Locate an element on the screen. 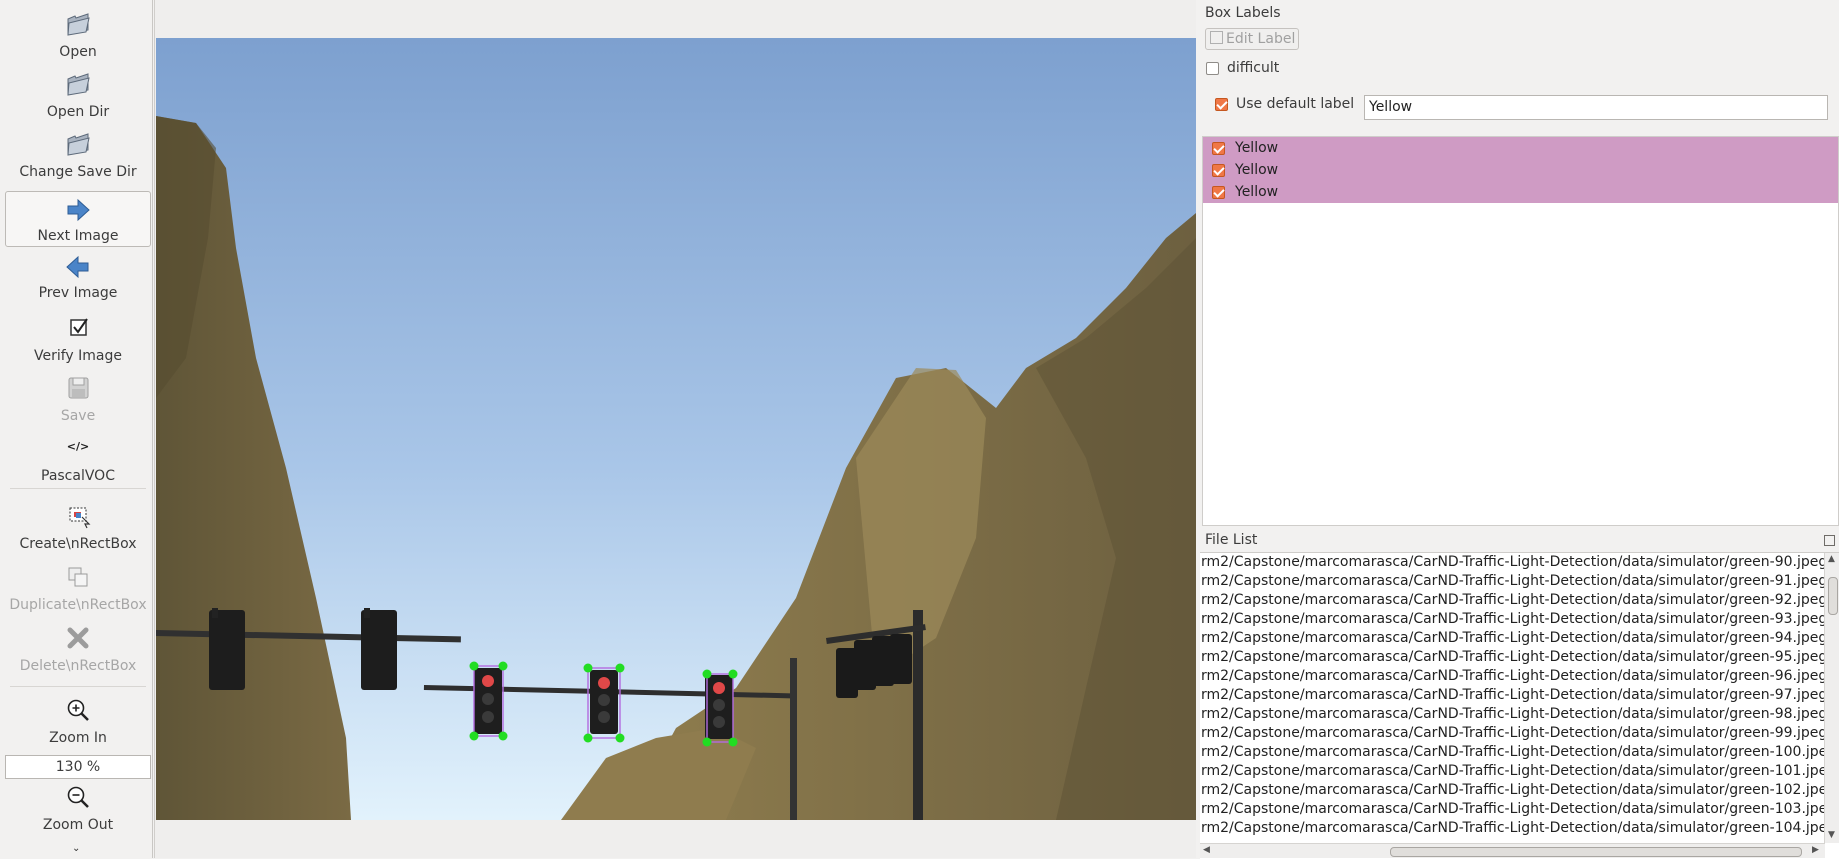 The width and height of the screenshot is (1839, 859). use-default-label-row: Use default label is located at coordinates (1284, 104).